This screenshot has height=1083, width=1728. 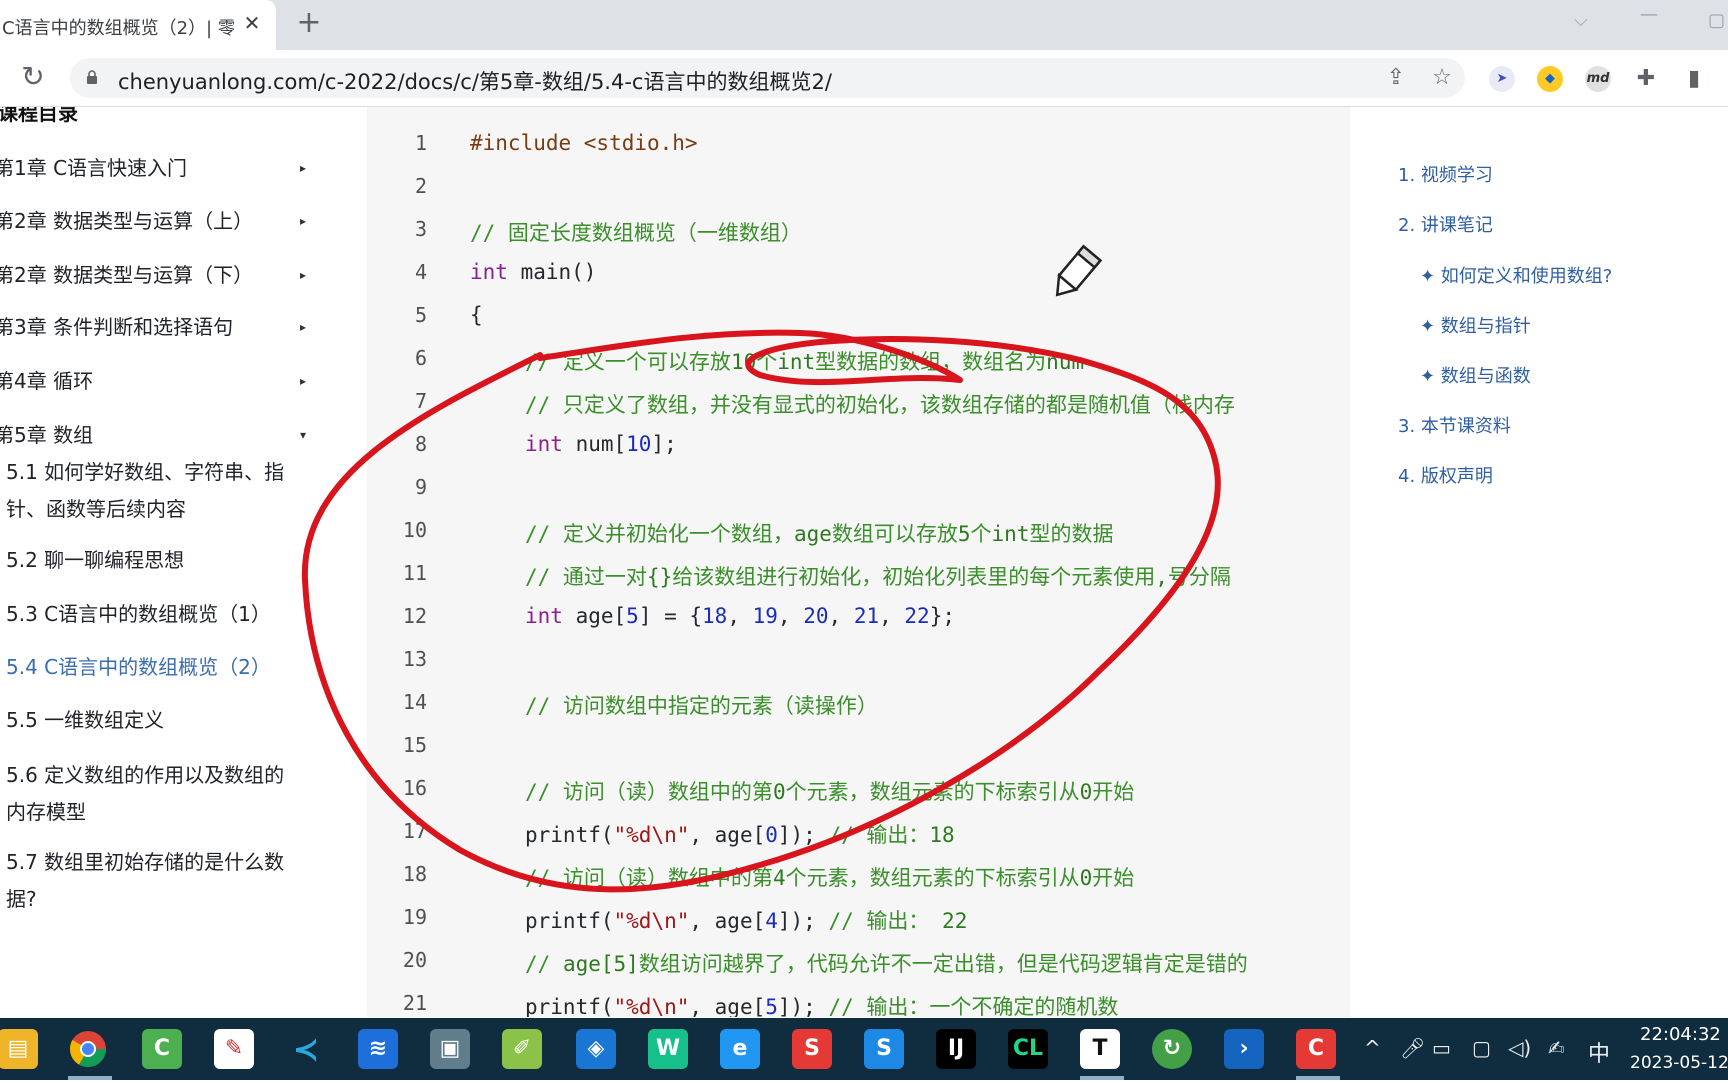 What do you see at coordinates (740, 1049) in the screenshot?
I see `edge-dev-icon: e` at bounding box center [740, 1049].